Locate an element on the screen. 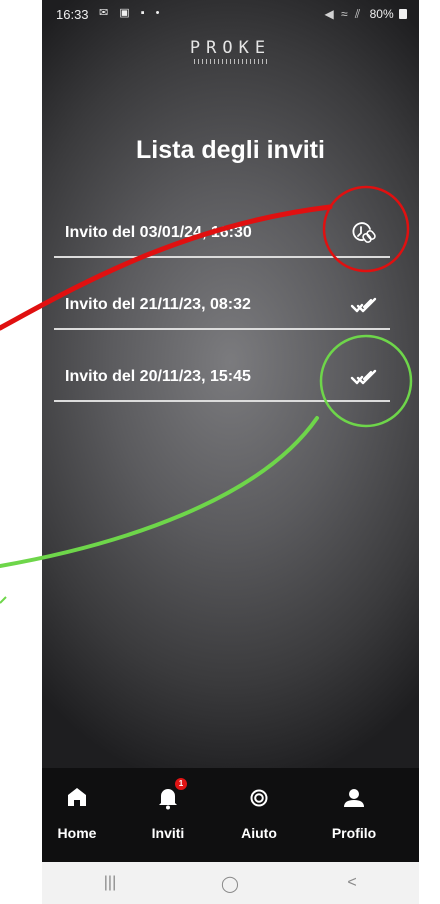  invite-row: Invito del 21/11/23, 08:32 is located at coordinates (222, 306).